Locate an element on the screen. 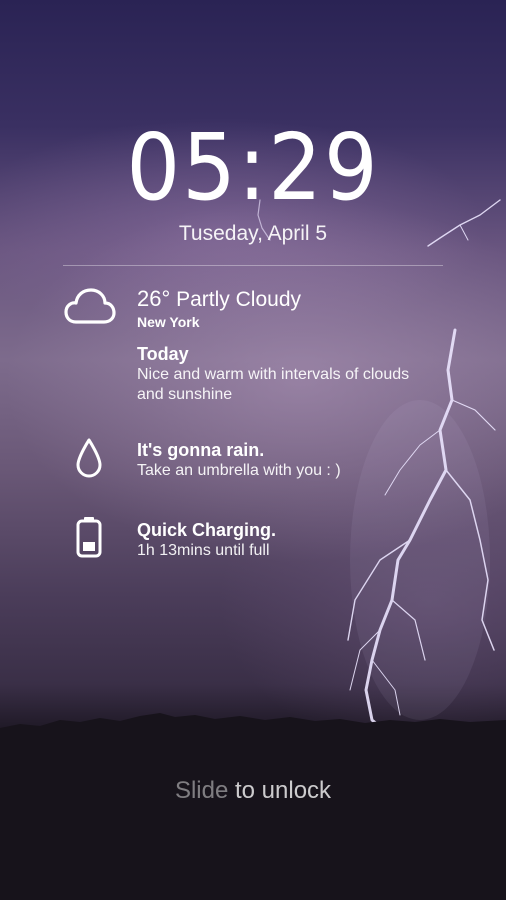 This screenshot has height=900, width=506. temperature: 26° is located at coordinates (154, 298).